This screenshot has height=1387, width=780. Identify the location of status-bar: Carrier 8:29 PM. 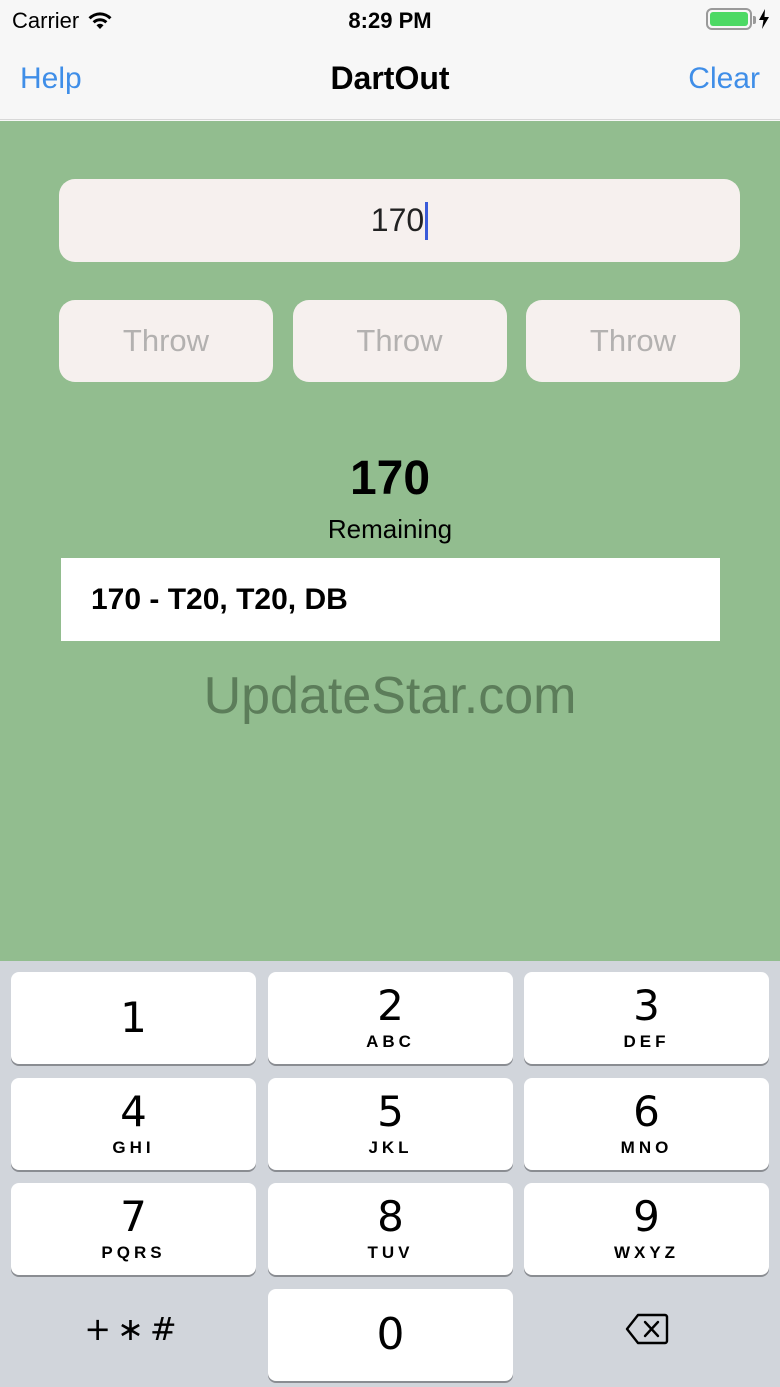
(390, 20).